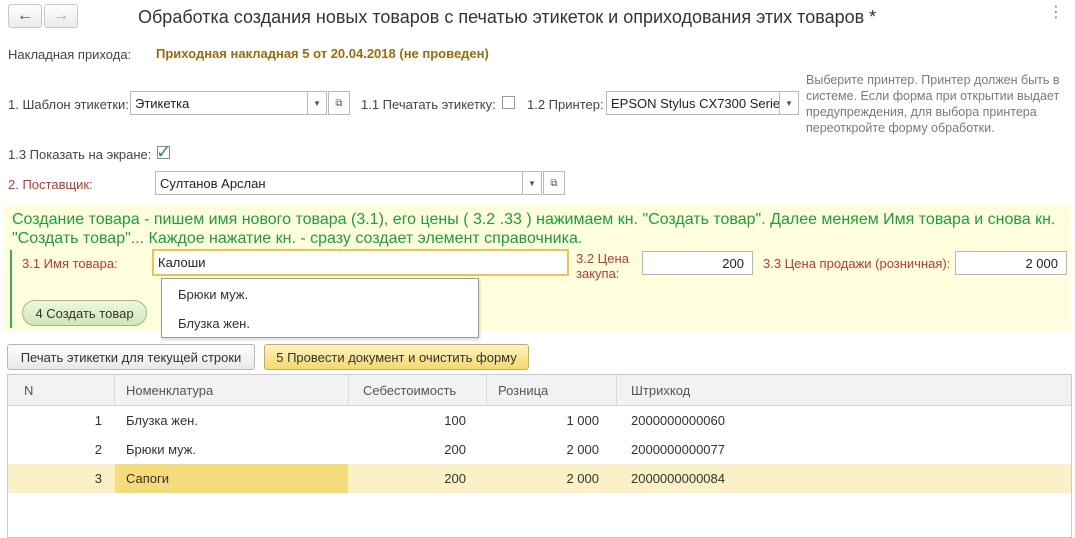 The image size is (1075, 538). I want to click on supplier-label: 2. Поставщик:, so click(50, 184).